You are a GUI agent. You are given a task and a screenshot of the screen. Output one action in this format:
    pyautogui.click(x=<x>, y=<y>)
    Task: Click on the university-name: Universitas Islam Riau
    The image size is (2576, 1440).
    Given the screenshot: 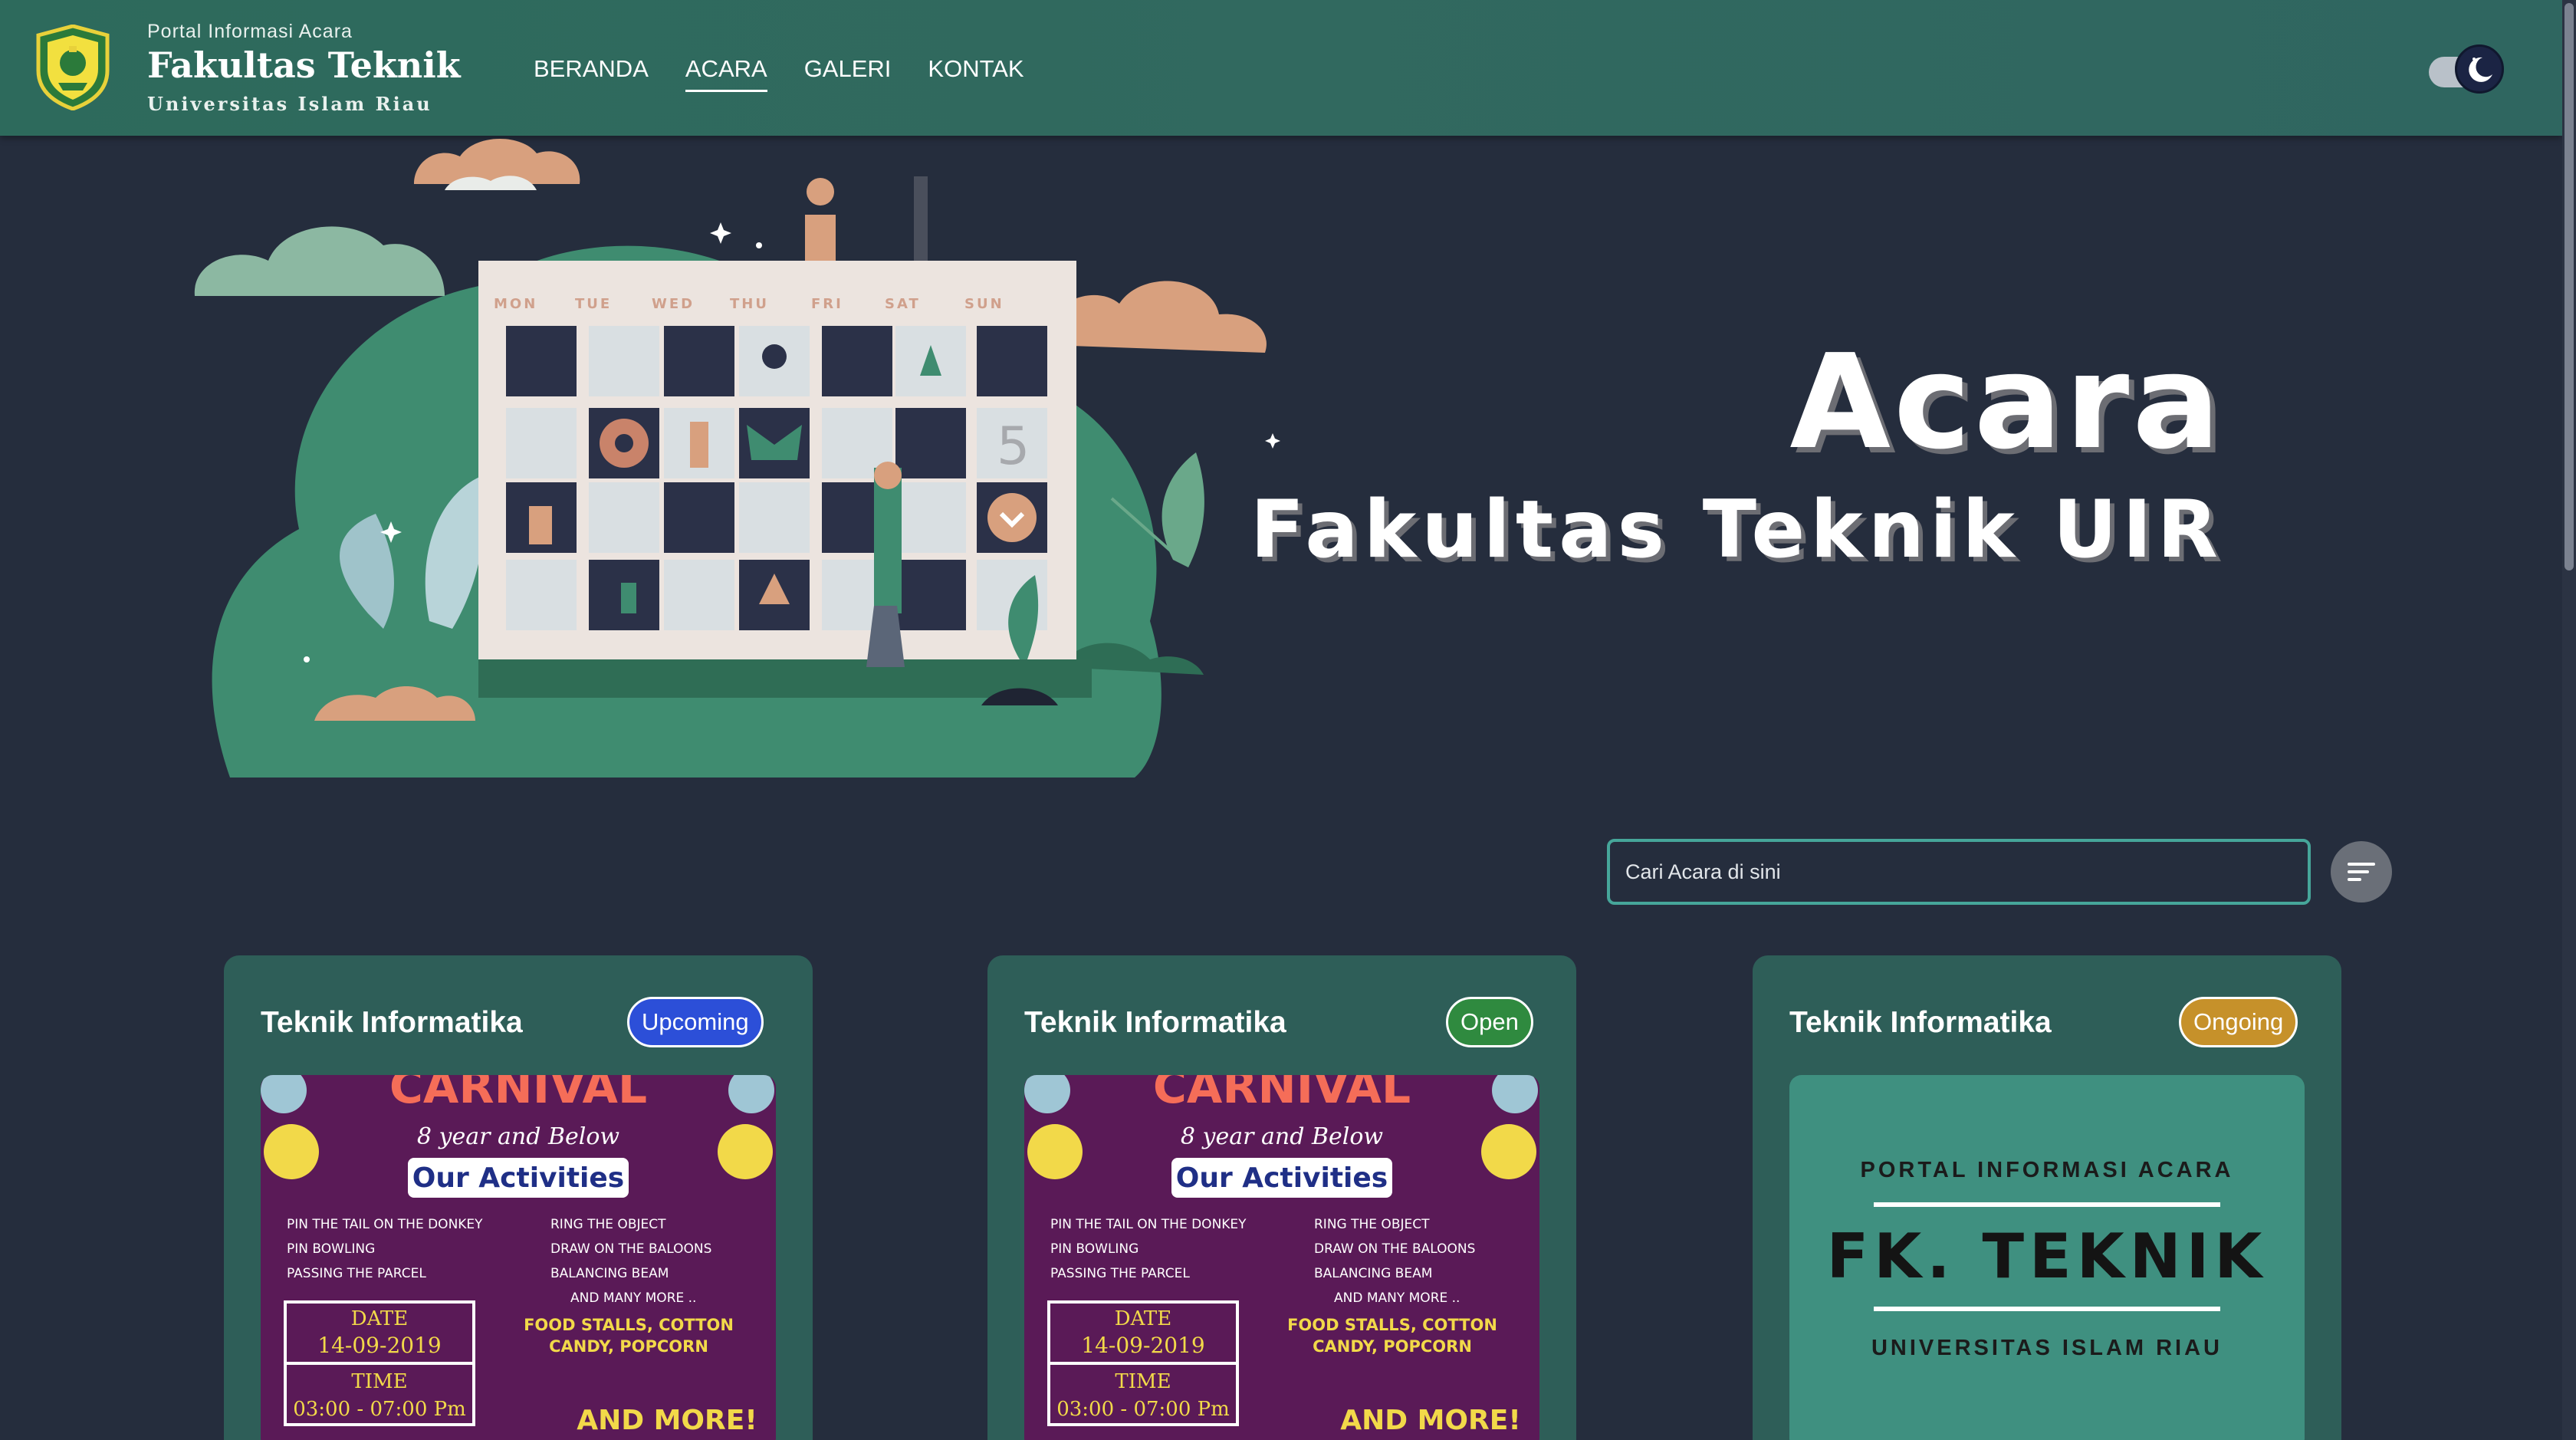 What is the action you would take?
    pyautogui.click(x=290, y=104)
    